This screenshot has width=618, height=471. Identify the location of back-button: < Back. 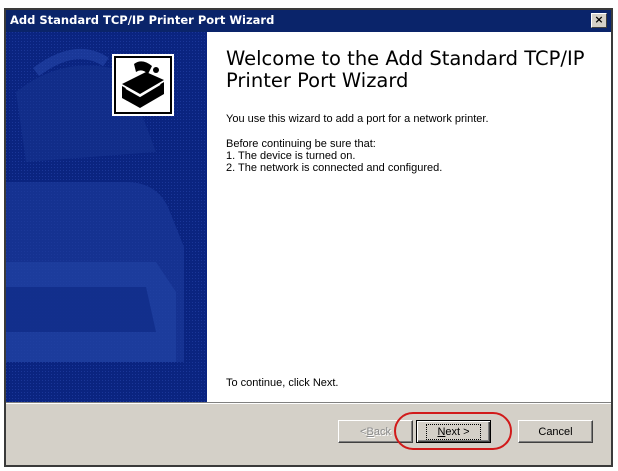
(375, 431).